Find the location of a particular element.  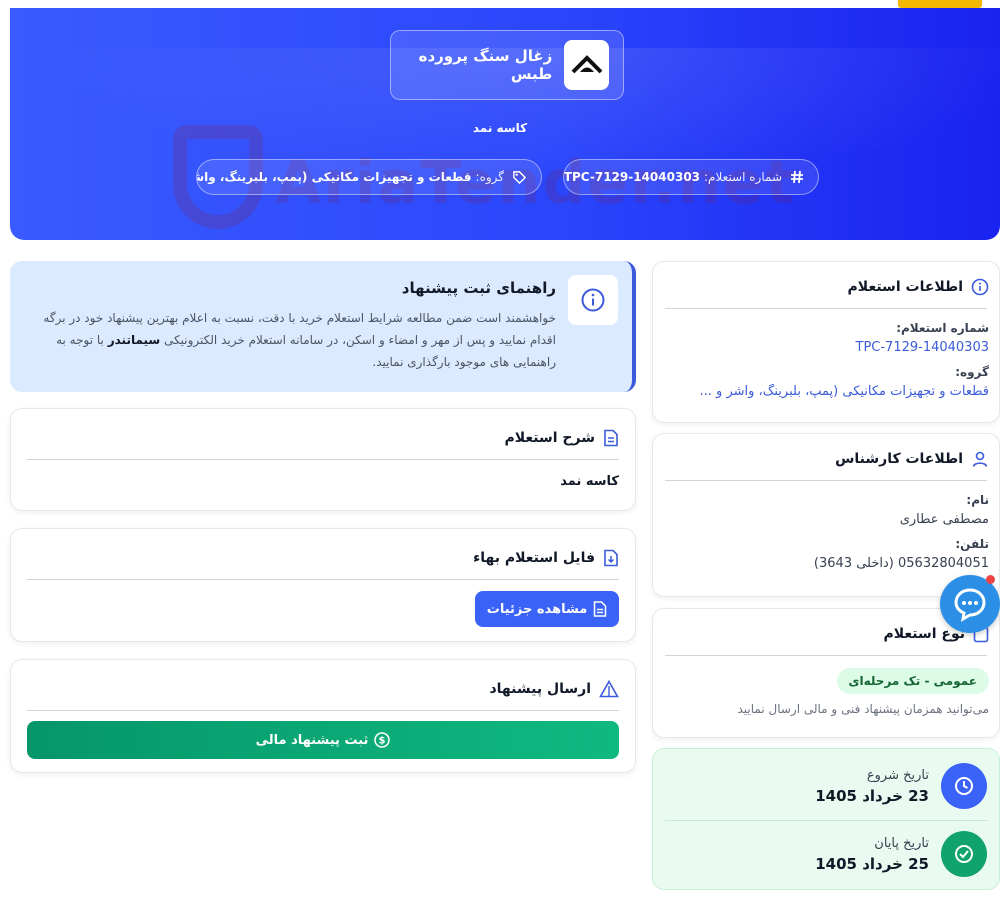

file-download-icon is located at coordinates (611, 558).